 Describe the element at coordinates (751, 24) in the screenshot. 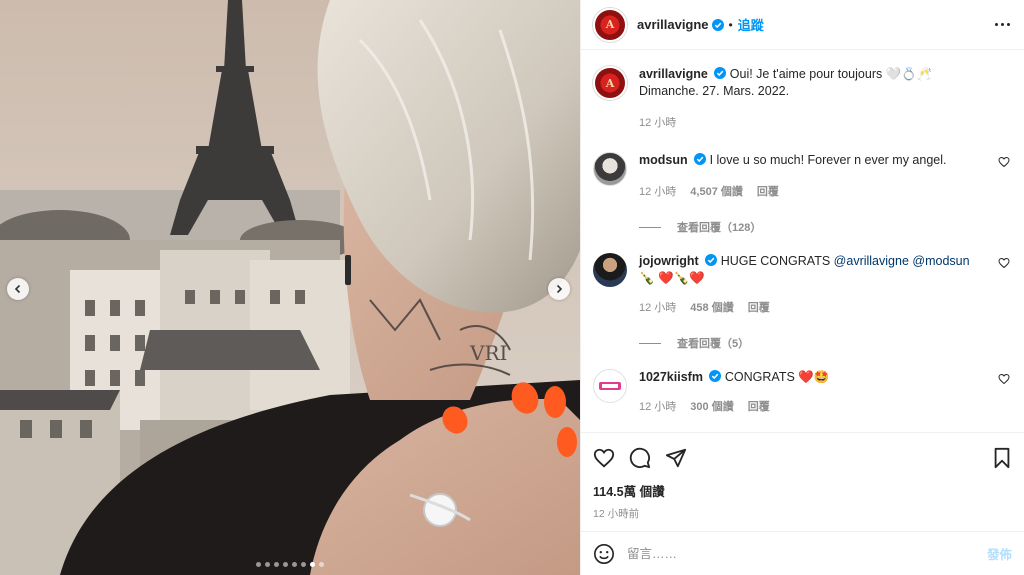

I see `follow-button: 追蹤` at that location.